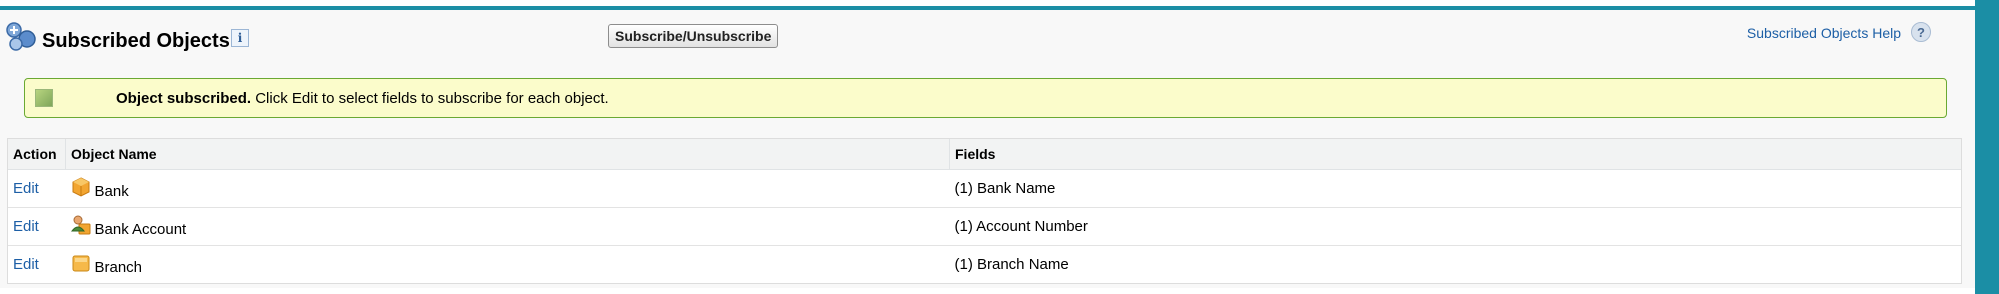 The image size is (1999, 294). What do you see at coordinates (507, 154) in the screenshot?
I see `column-header-object-name: Object Name` at bounding box center [507, 154].